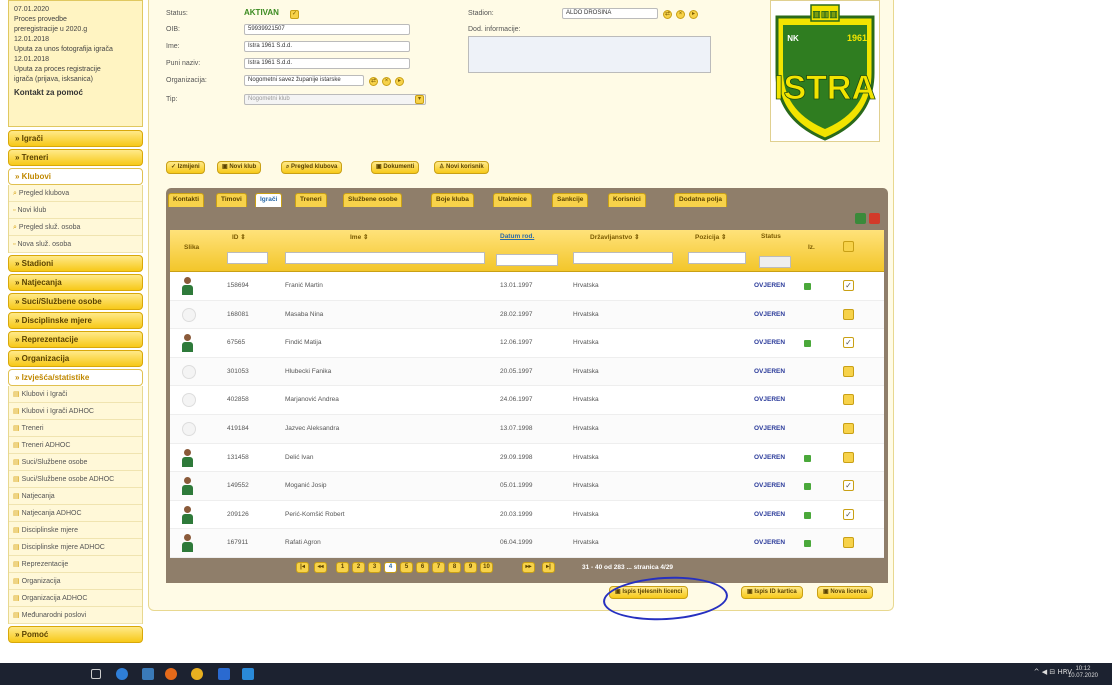  What do you see at coordinates (75, 69) in the screenshot?
I see `news-link: Uputa za proces registracije` at bounding box center [75, 69].